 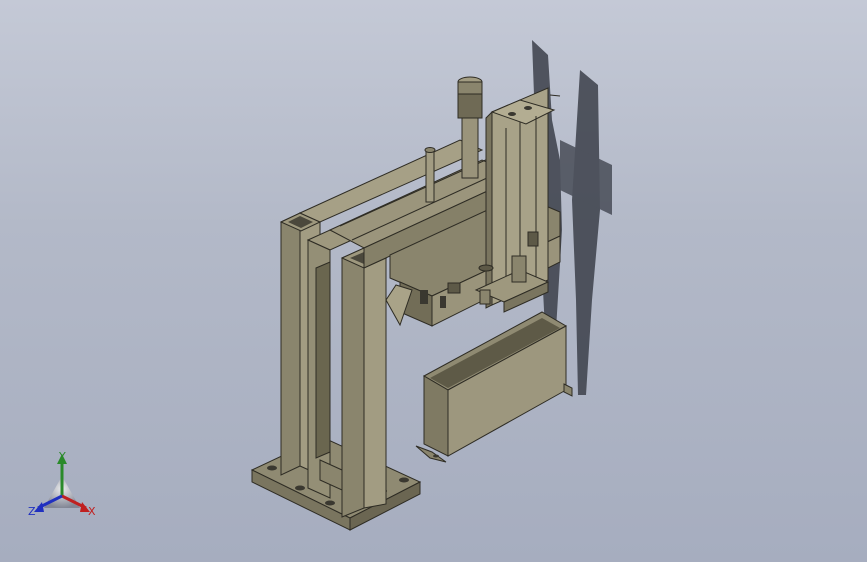 What do you see at coordinates (494, 387) in the screenshot?
I see `collection-bin` at bounding box center [494, 387].